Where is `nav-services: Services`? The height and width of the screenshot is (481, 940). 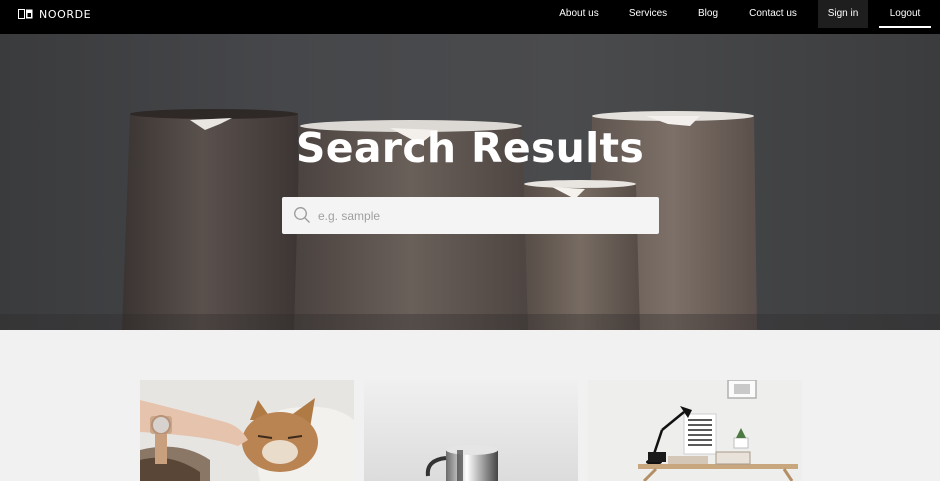
nav-services: Services is located at coordinates (648, 14).